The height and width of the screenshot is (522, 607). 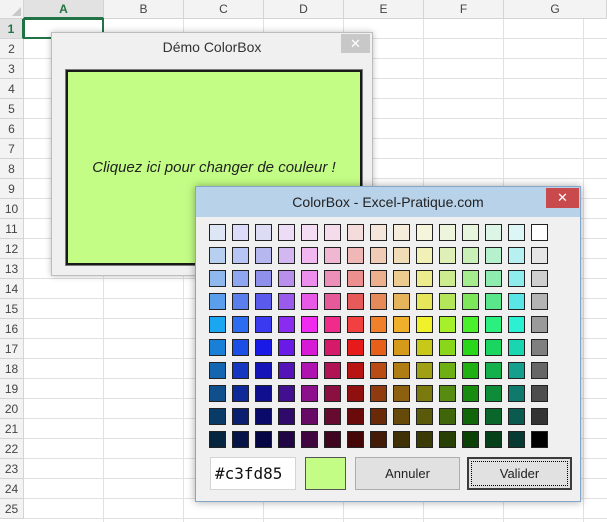 What do you see at coordinates (144, 9) in the screenshot?
I see `column-header-b: B` at bounding box center [144, 9].